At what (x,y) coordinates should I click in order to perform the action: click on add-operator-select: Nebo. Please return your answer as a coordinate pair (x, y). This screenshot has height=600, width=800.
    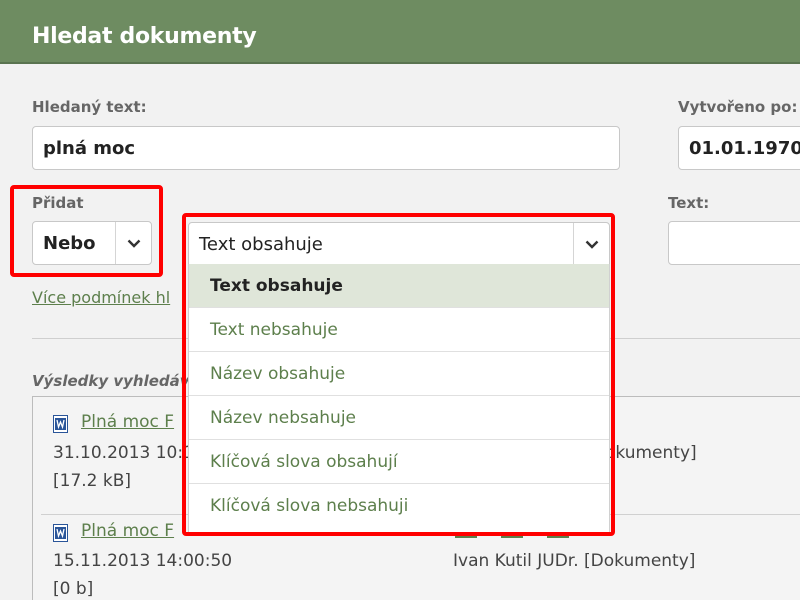
    Looking at the image, I should click on (92, 243).